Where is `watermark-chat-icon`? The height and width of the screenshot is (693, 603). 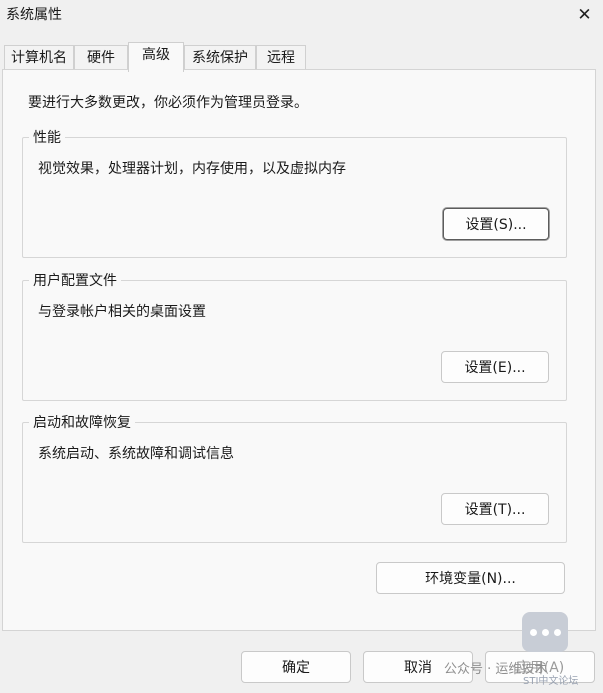 watermark-chat-icon is located at coordinates (545, 632).